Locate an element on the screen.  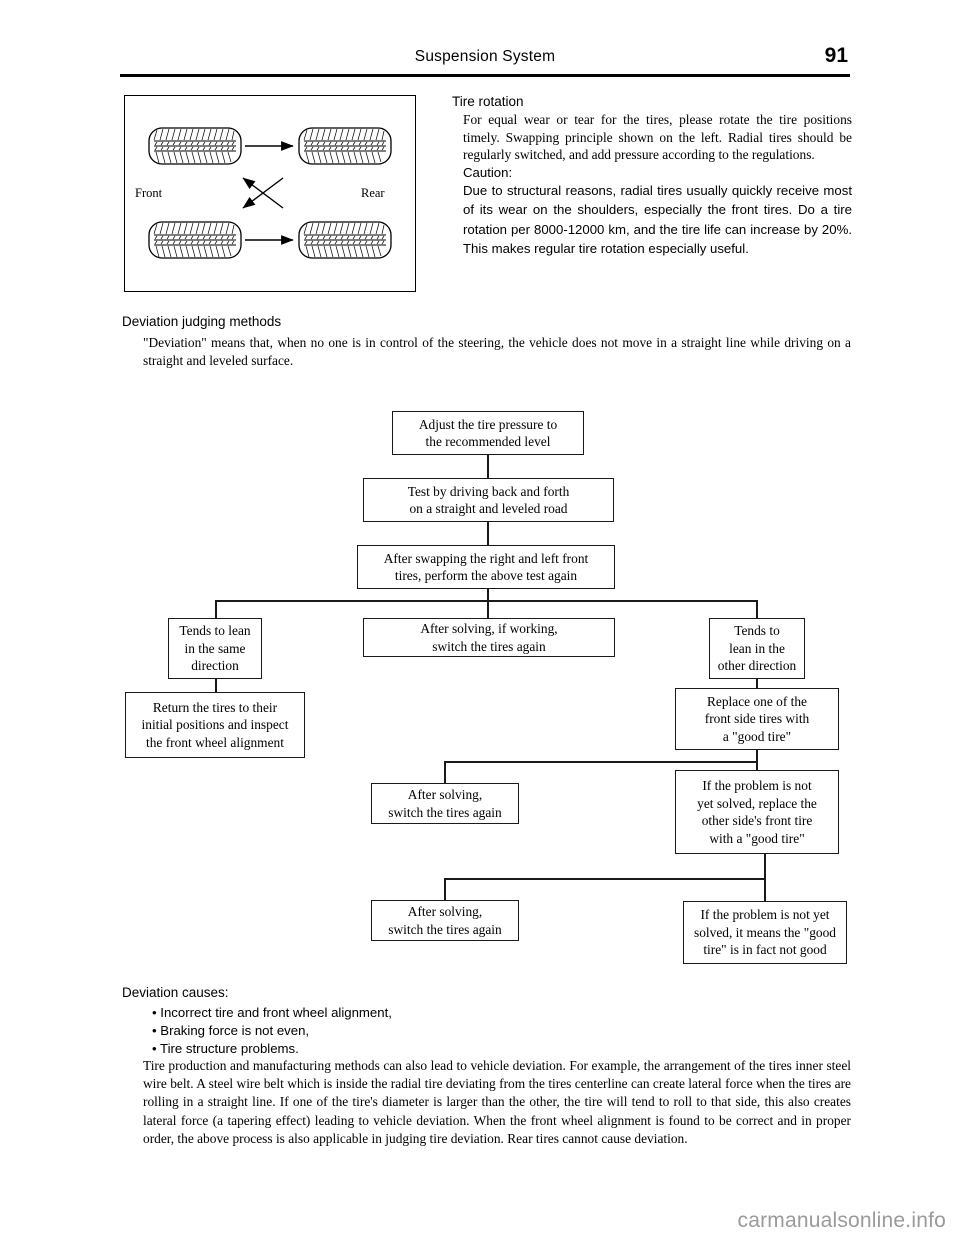
connector-tends-other-to-replace is located at coordinates (757, 683).